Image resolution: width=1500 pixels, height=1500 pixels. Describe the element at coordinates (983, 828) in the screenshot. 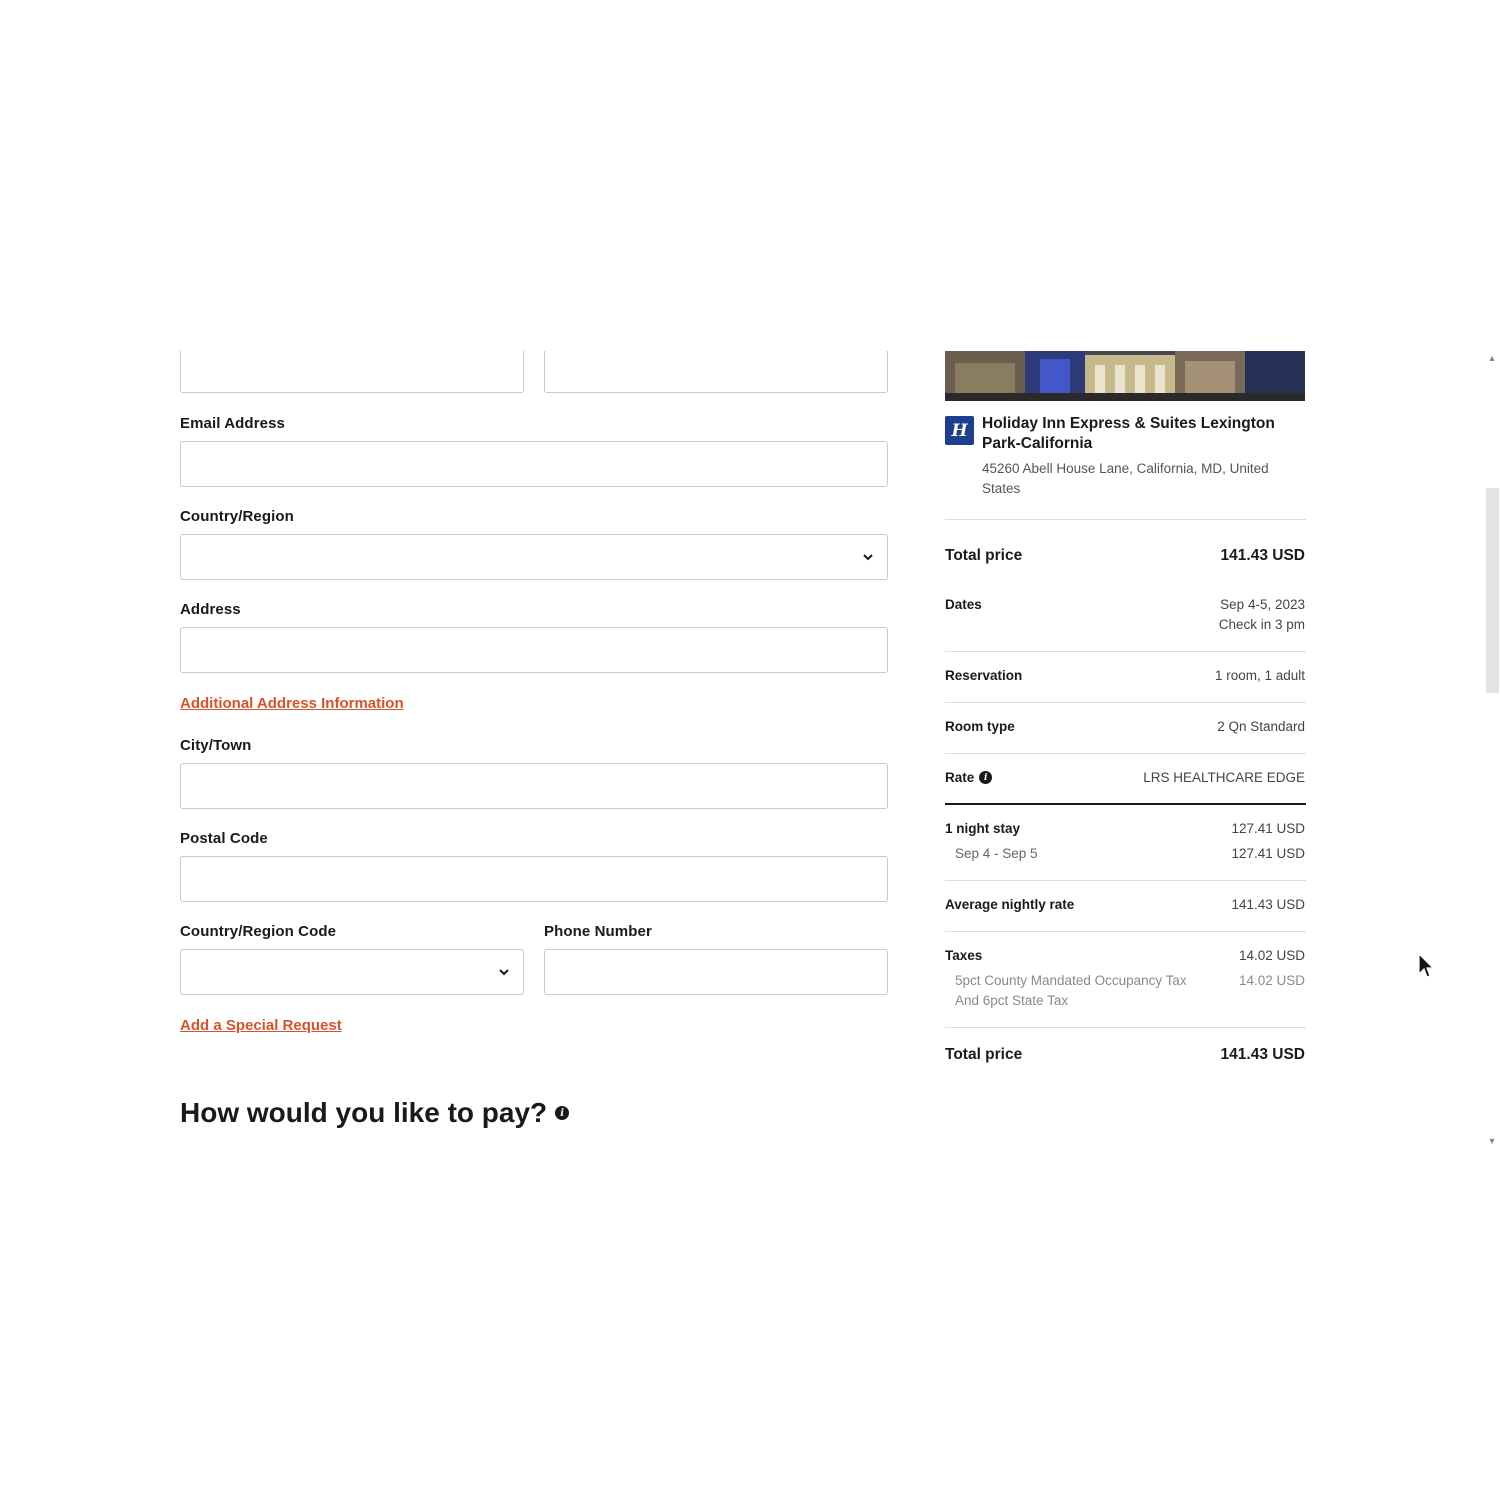

I see `stay-label: 1 night stay` at that location.